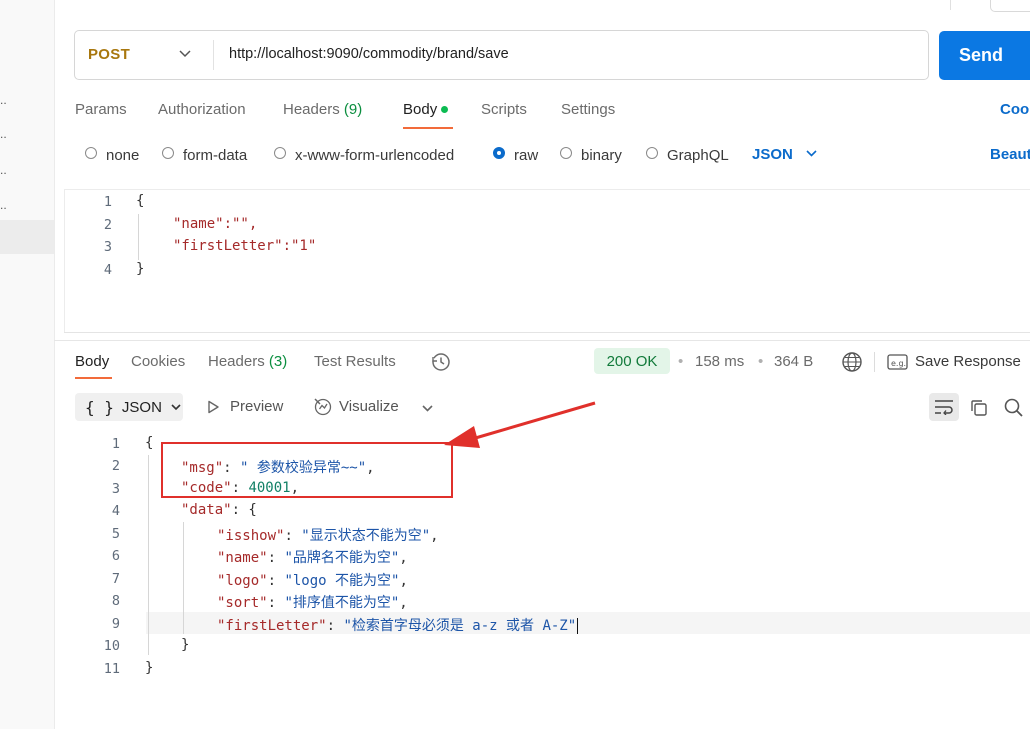  I want to click on sidebar-item-selected, so click(27, 237).